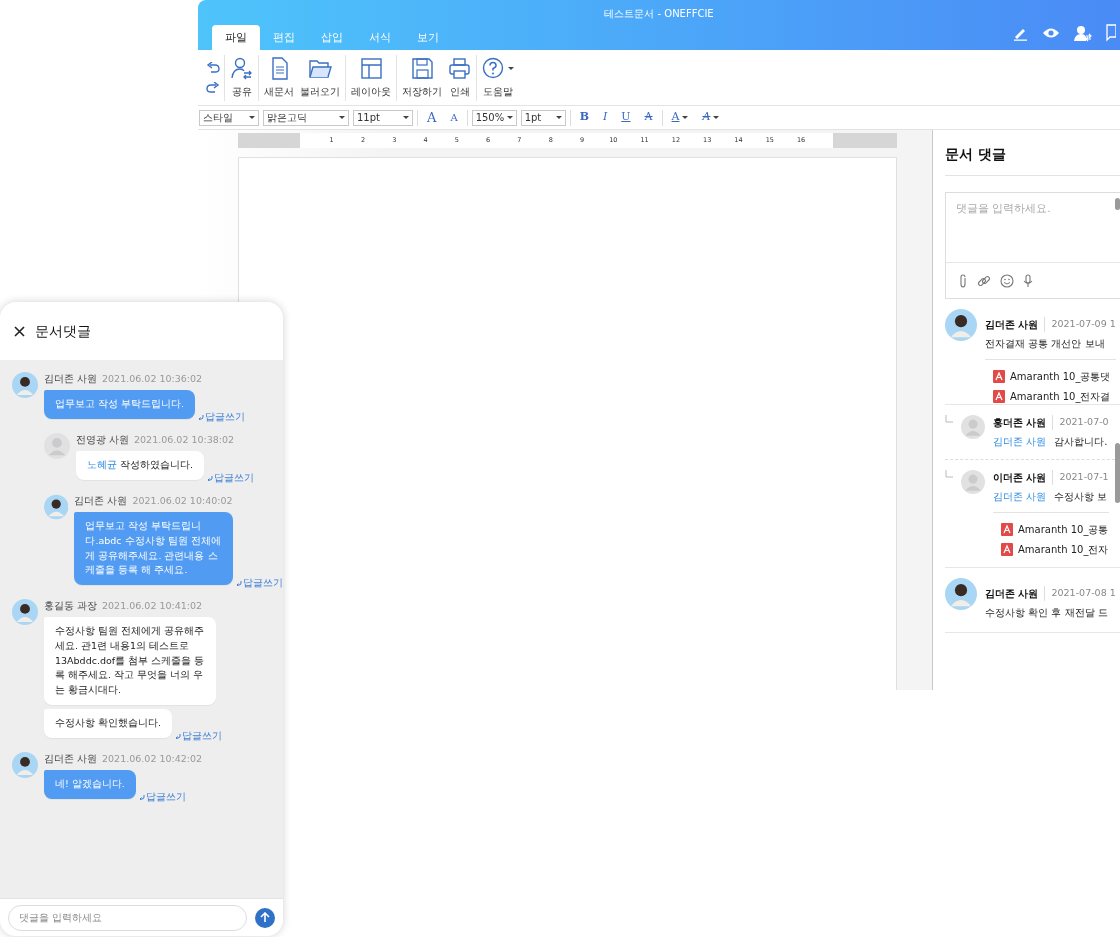  Describe the element at coordinates (584, 117) in the screenshot. I see `format-button: B` at that location.